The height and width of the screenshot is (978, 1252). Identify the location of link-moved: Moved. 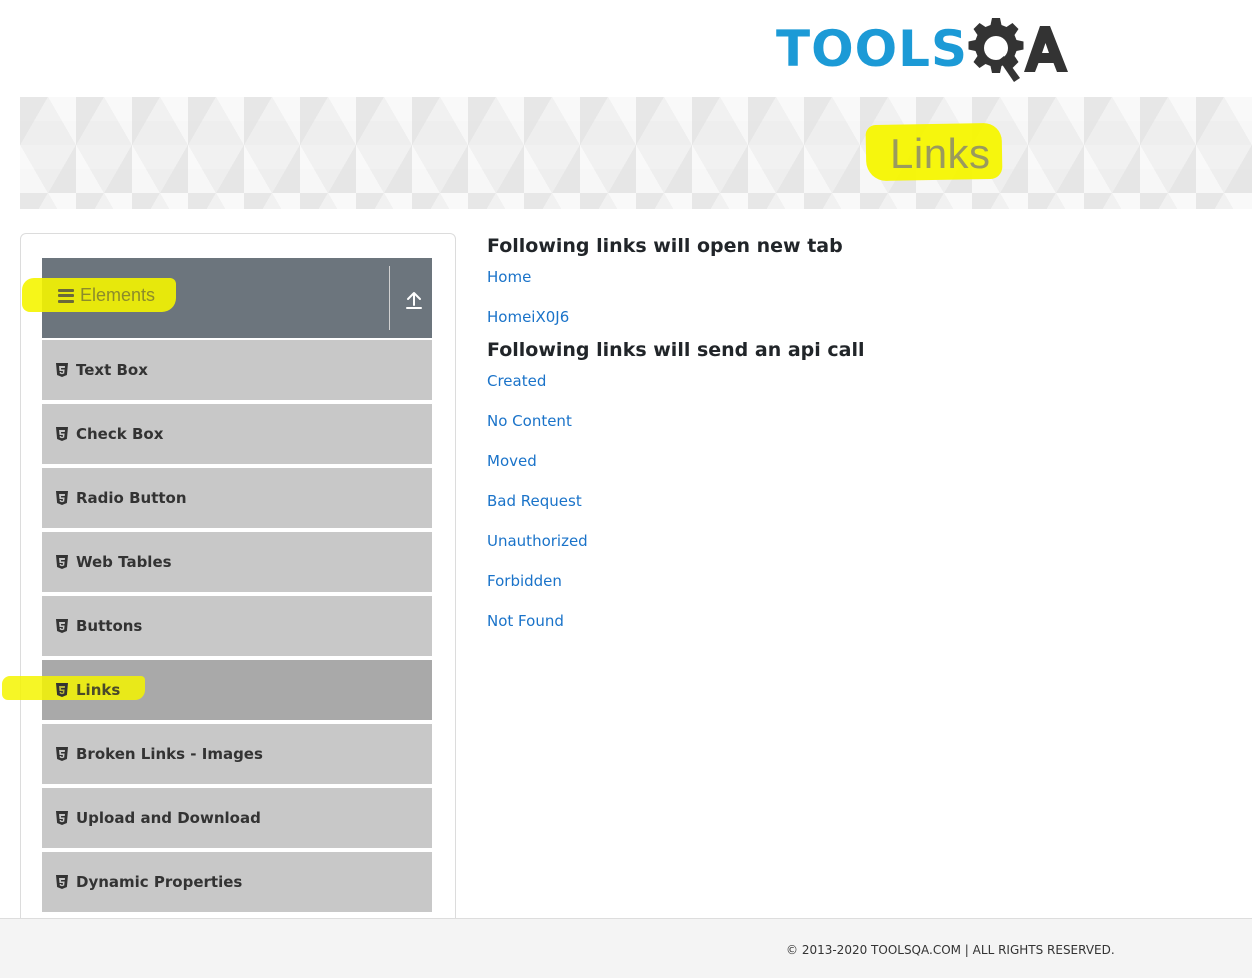
(857, 468).